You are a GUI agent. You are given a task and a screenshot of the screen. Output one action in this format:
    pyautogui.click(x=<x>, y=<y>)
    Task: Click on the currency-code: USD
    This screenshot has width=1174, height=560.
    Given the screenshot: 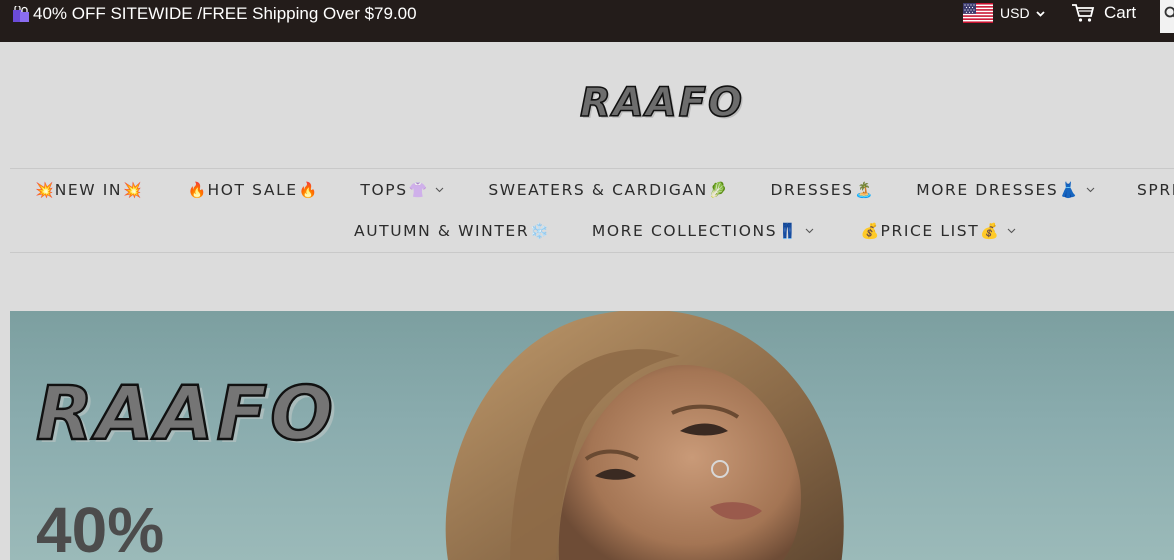 What is the action you would take?
    pyautogui.click(x=1015, y=13)
    